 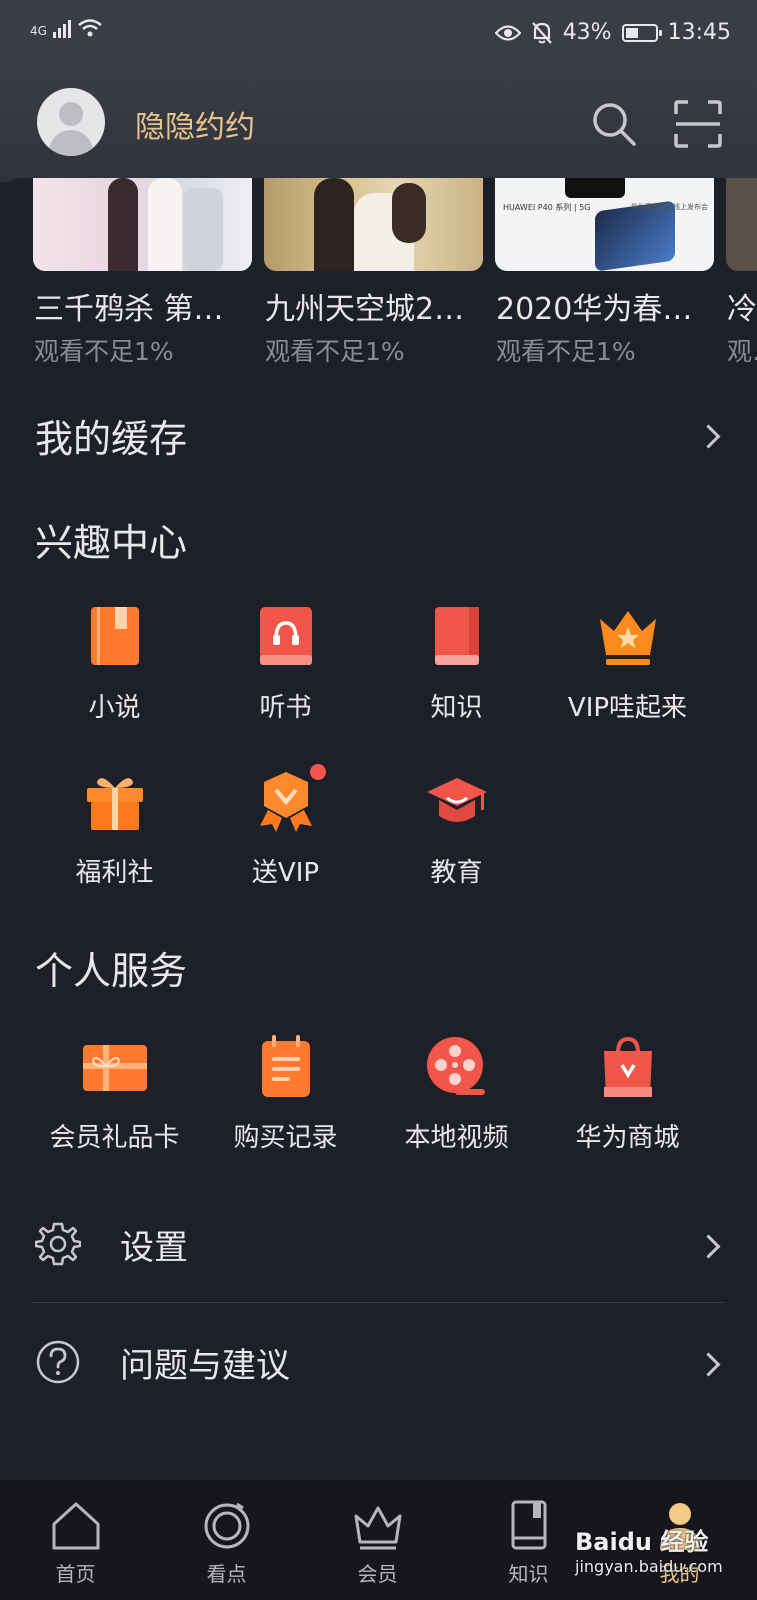 I want to click on thumbnail-event-text: 华为春季新品线上发布会, so click(x=669, y=207).